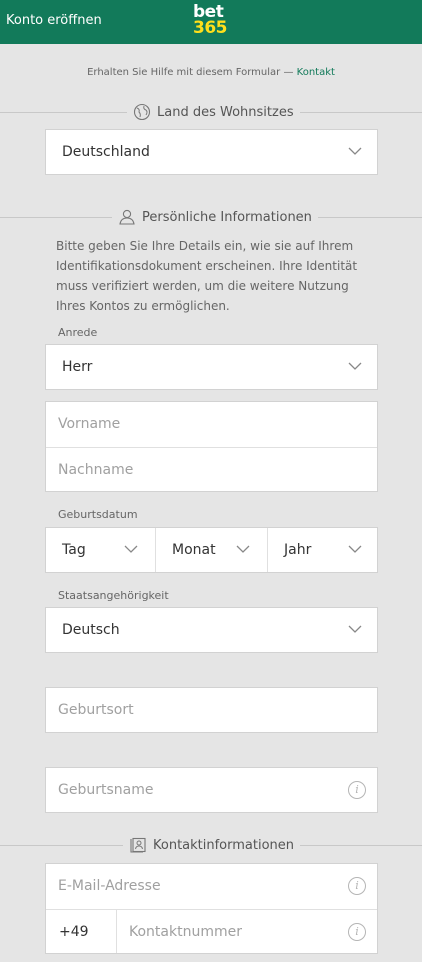 The width and height of the screenshot is (422, 962). What do you see at coordinates (211, 790) in the screenshot?
I see `birthname-field: Geburtsname i` at bounding box center [211, 790].